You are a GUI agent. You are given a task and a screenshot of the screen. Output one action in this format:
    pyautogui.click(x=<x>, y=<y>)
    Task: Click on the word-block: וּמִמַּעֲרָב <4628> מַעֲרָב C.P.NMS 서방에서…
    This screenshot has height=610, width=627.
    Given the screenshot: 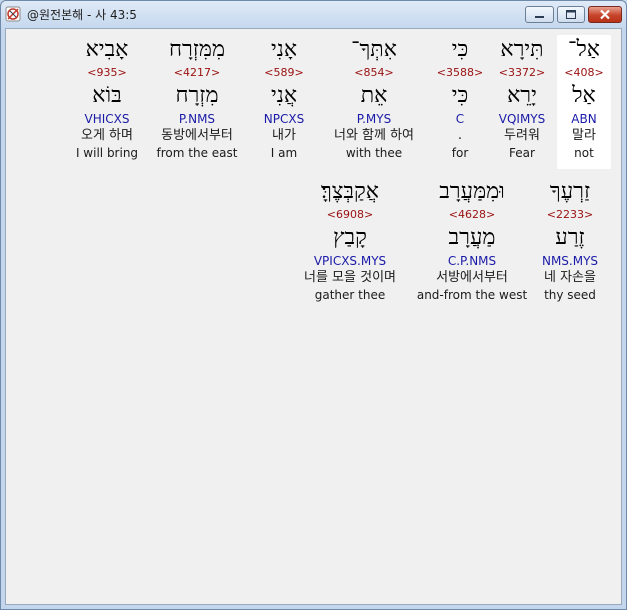 What is the action you would take?
    pyautogui.click(x=472, y=240)
    